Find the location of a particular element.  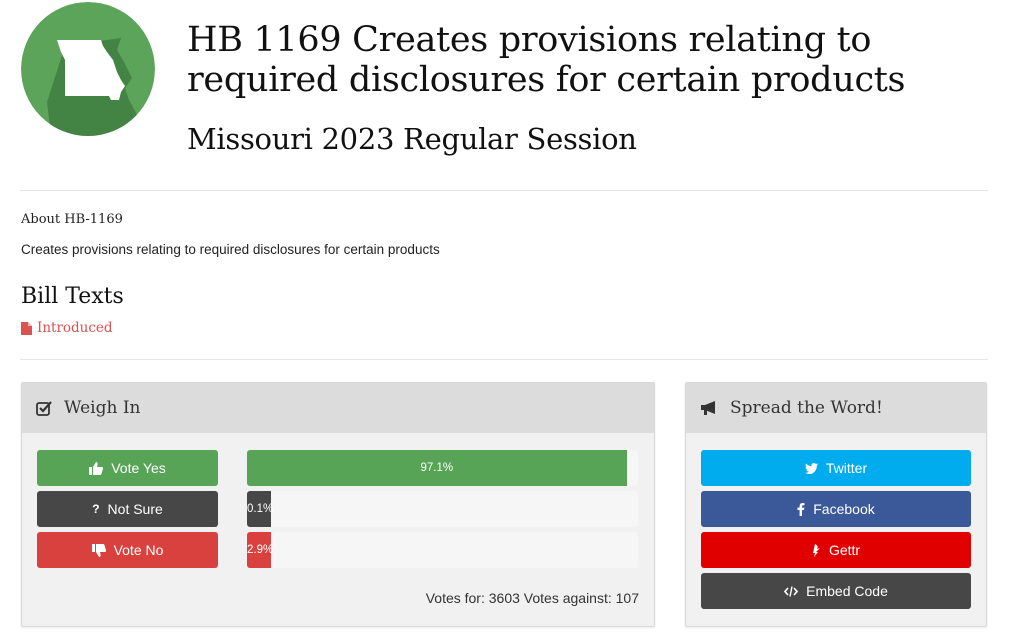

vote-yes-label: Vote Yes is located at coordinates (138, 468).